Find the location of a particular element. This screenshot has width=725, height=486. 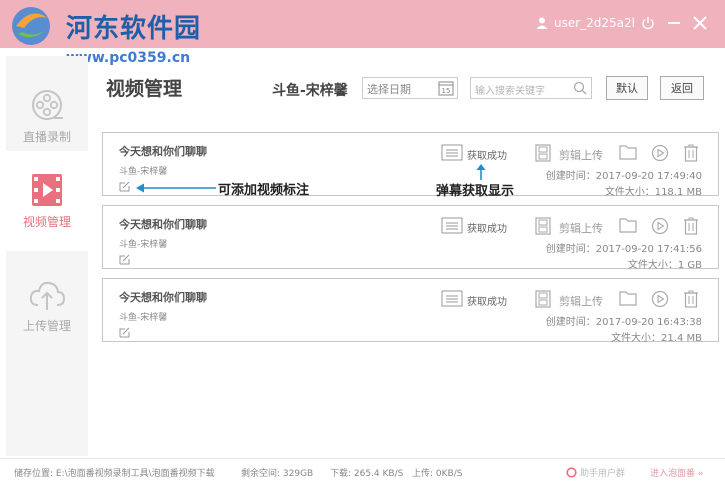

annotation-edit-note: 可添加视频标注 is located at coordinates (264, 190).